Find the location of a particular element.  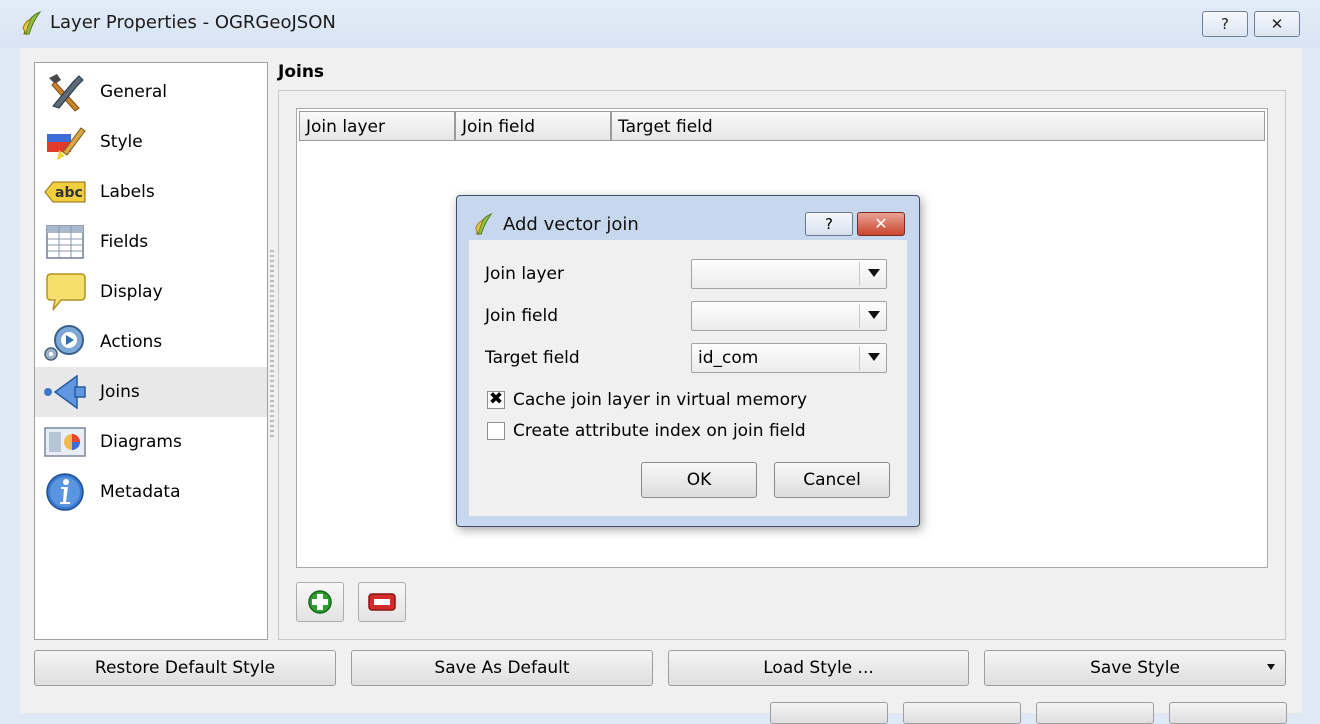

join-field-label: Join field is located at coordinates (521, 316).